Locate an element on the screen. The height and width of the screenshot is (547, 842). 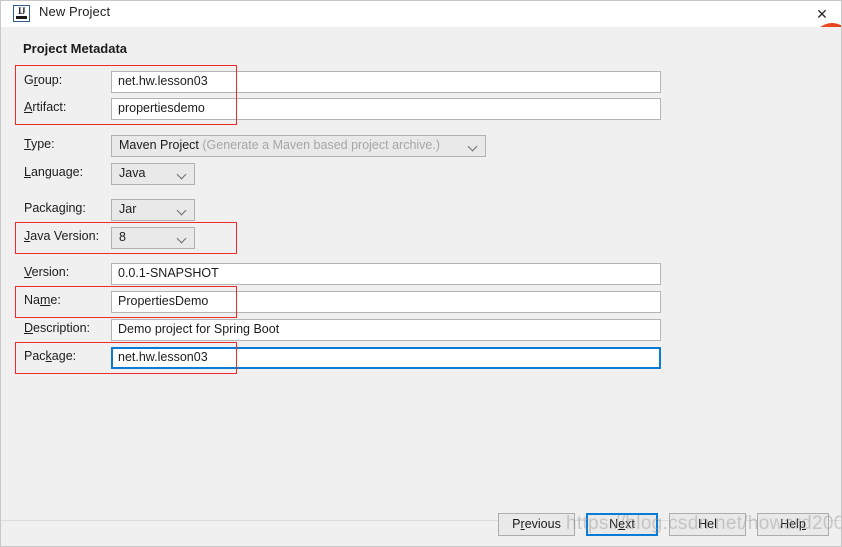
form-row-java-version: Java Version: 8 is located at coordinates (421, 238).